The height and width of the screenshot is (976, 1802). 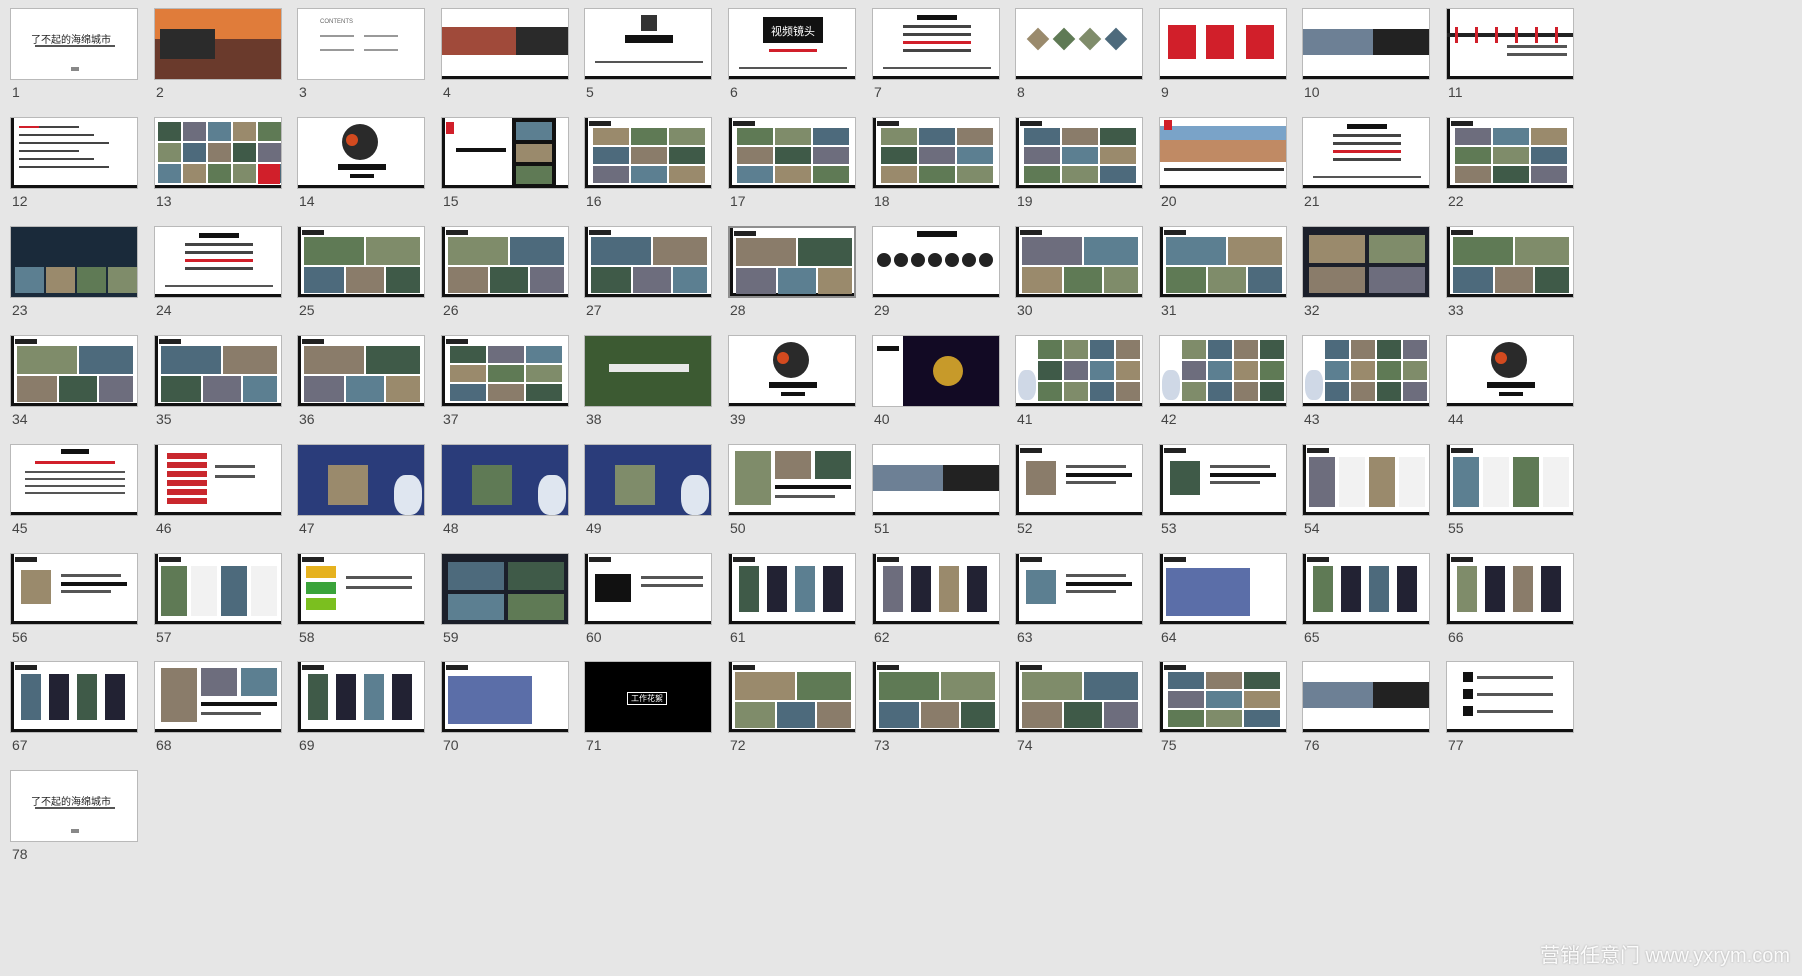 What do you see at coordinates (218, 56) in the screenshot?
I see `slide-thumbnail-2: 2` at bounding box center [218, 56].